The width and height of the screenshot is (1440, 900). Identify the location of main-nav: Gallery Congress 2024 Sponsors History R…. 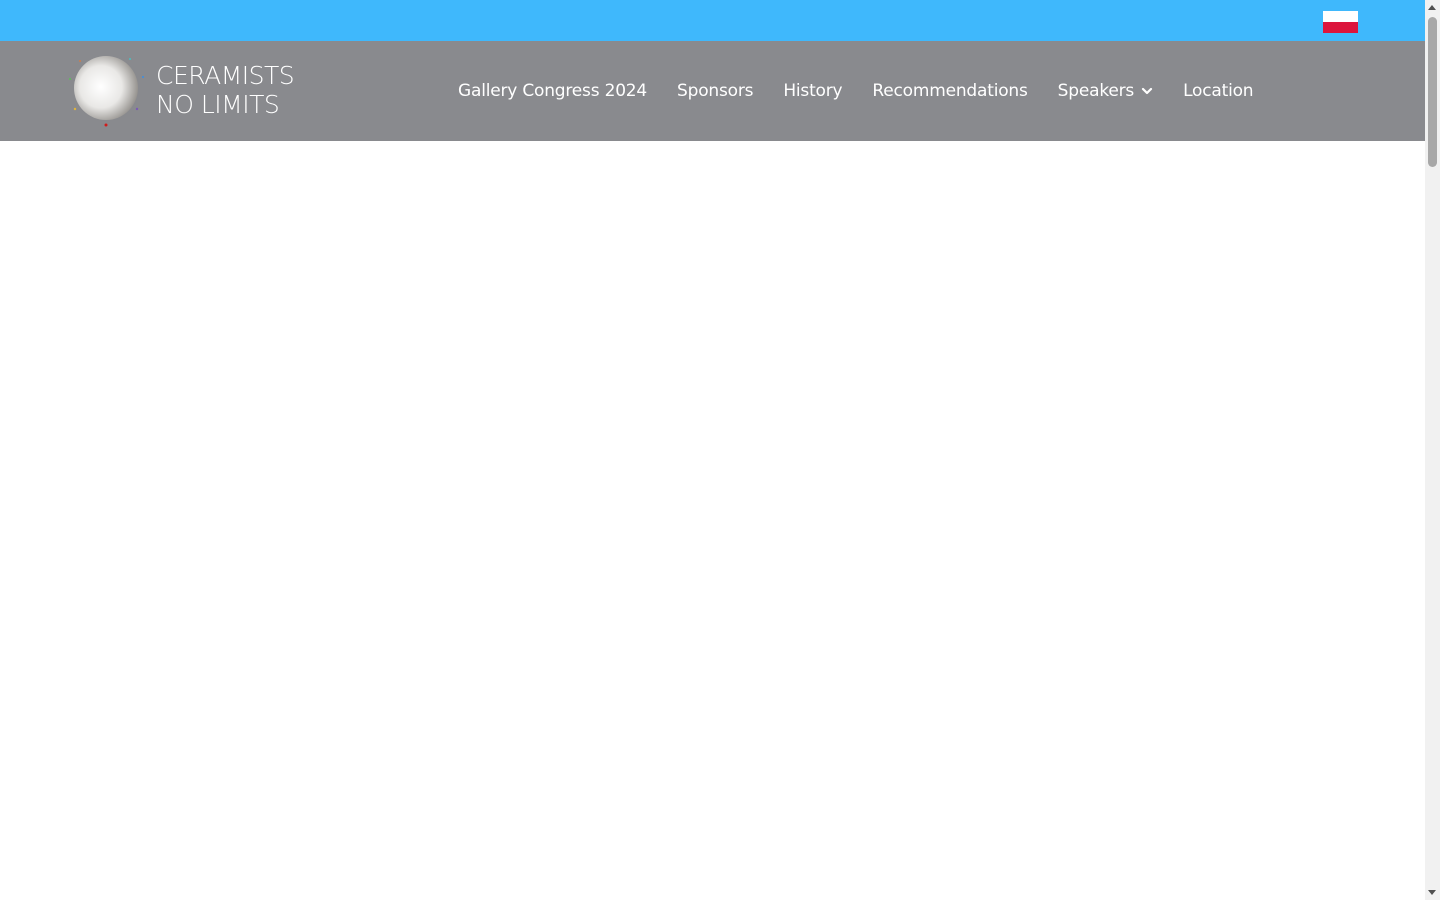
(856, 91).